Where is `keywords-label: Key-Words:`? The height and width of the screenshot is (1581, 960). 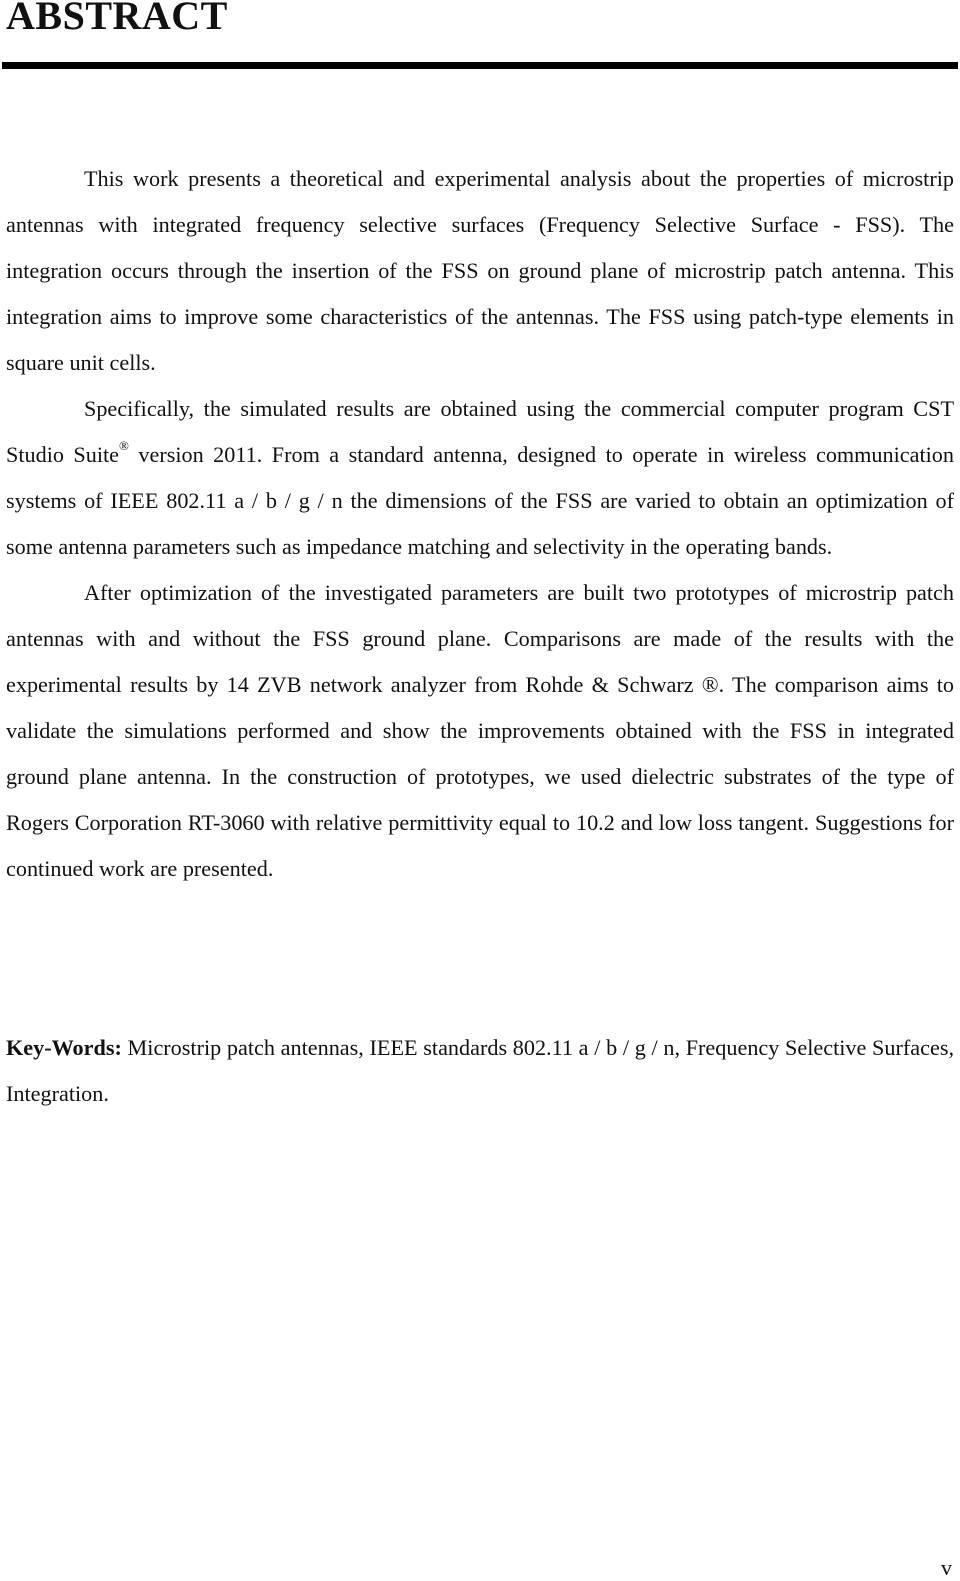
keywords-label: Key-Words: is located at coordinates (64, 1047).